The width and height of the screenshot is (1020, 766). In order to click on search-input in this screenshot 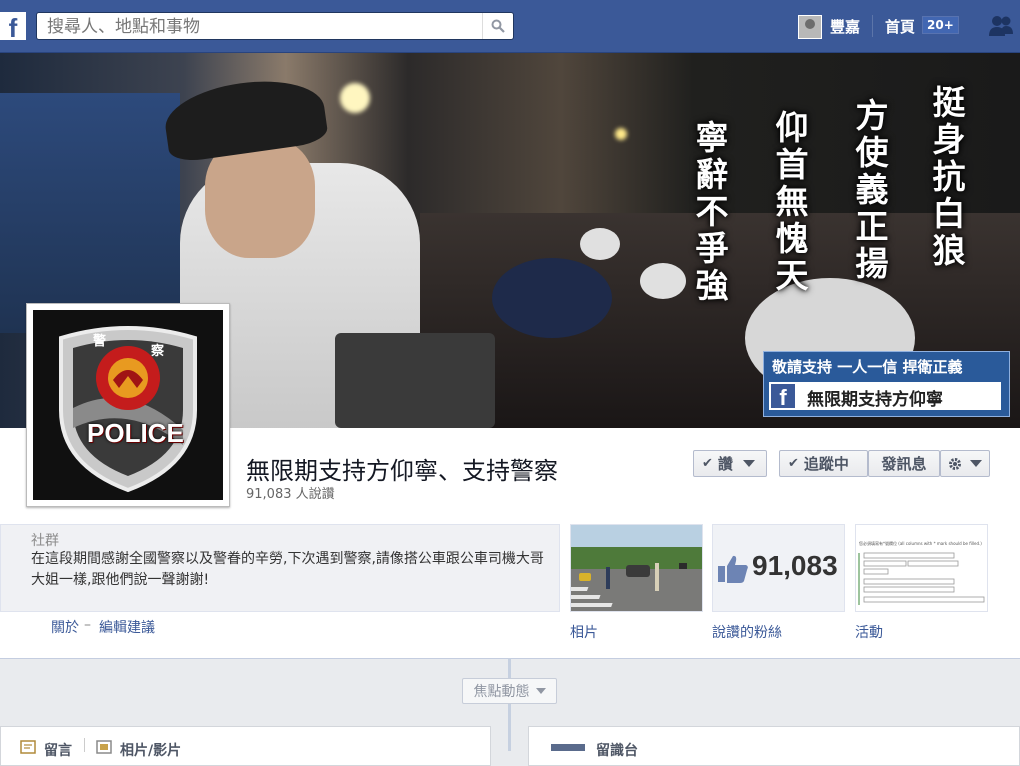, I will do `click(267, 27)`.